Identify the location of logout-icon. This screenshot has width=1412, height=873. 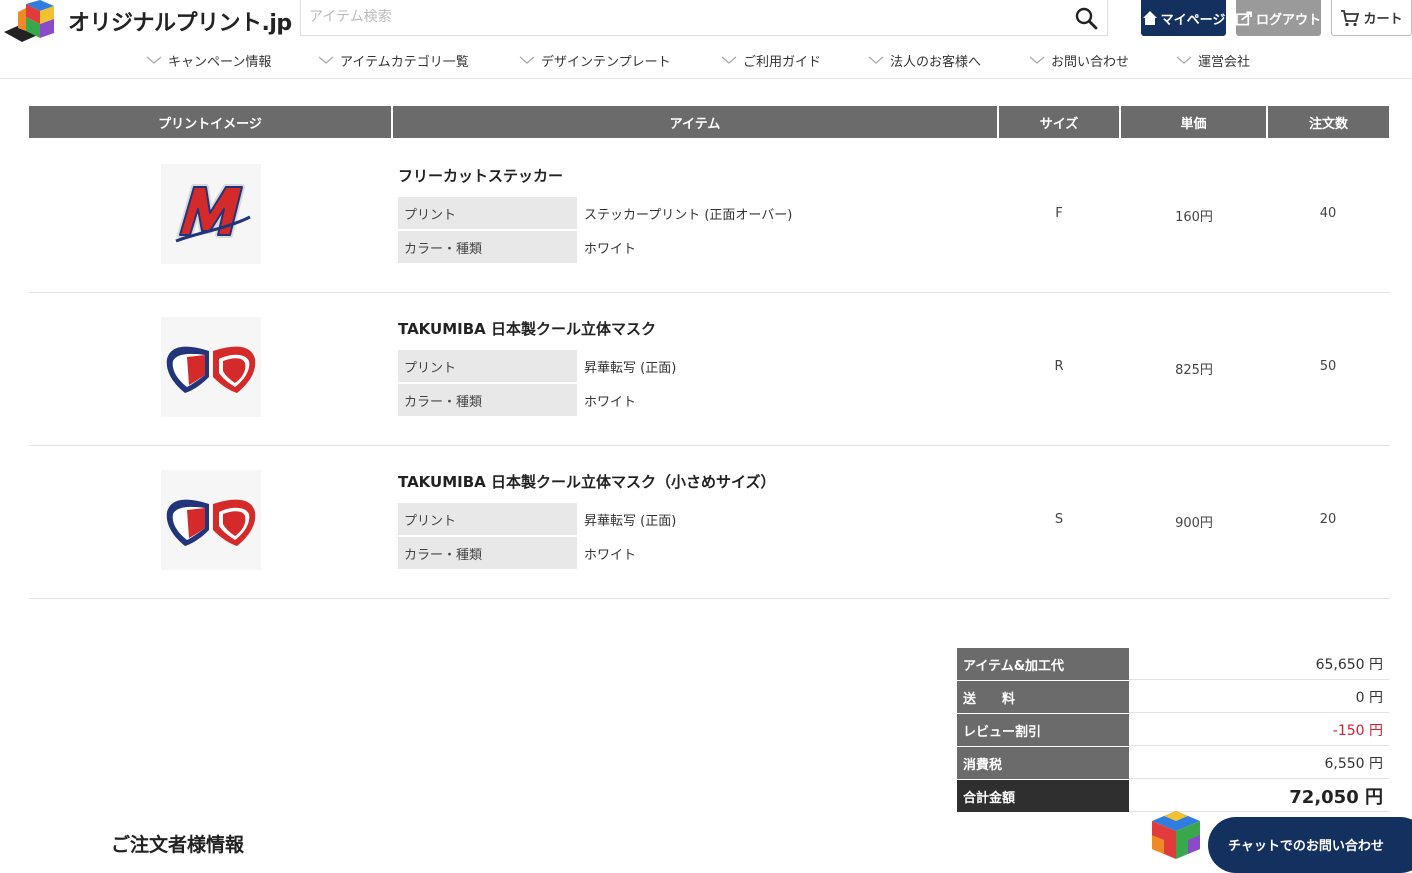
(1244, 18).